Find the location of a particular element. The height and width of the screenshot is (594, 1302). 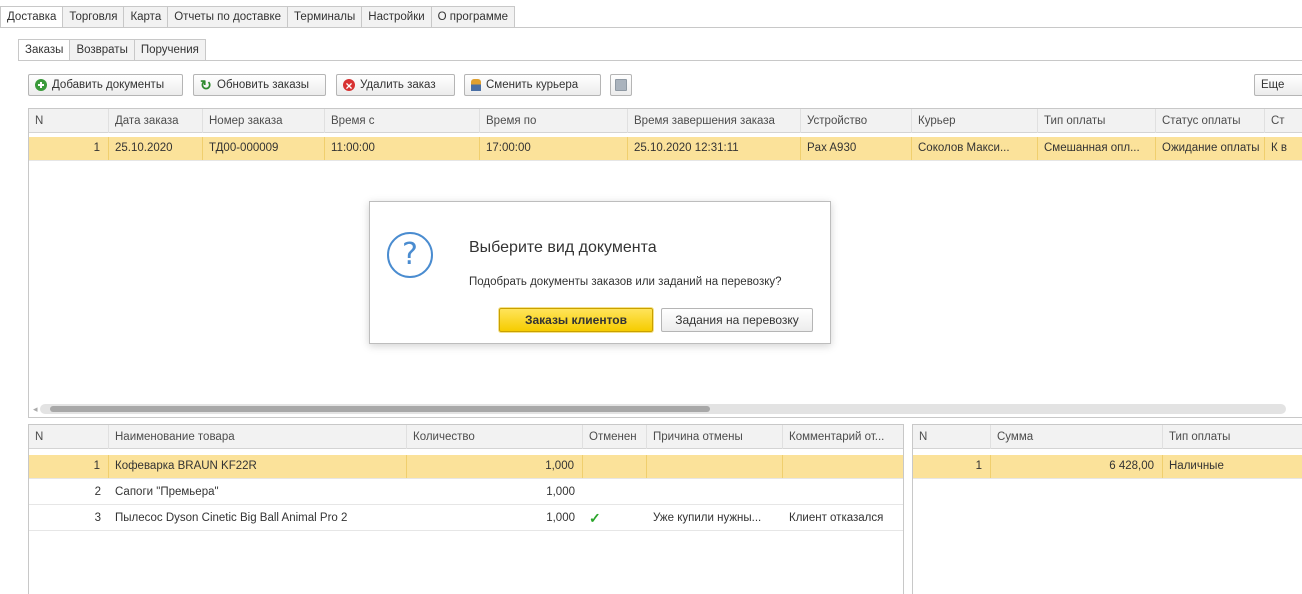

col-order-date: Дата заказа is located at coordinates (156, 121).